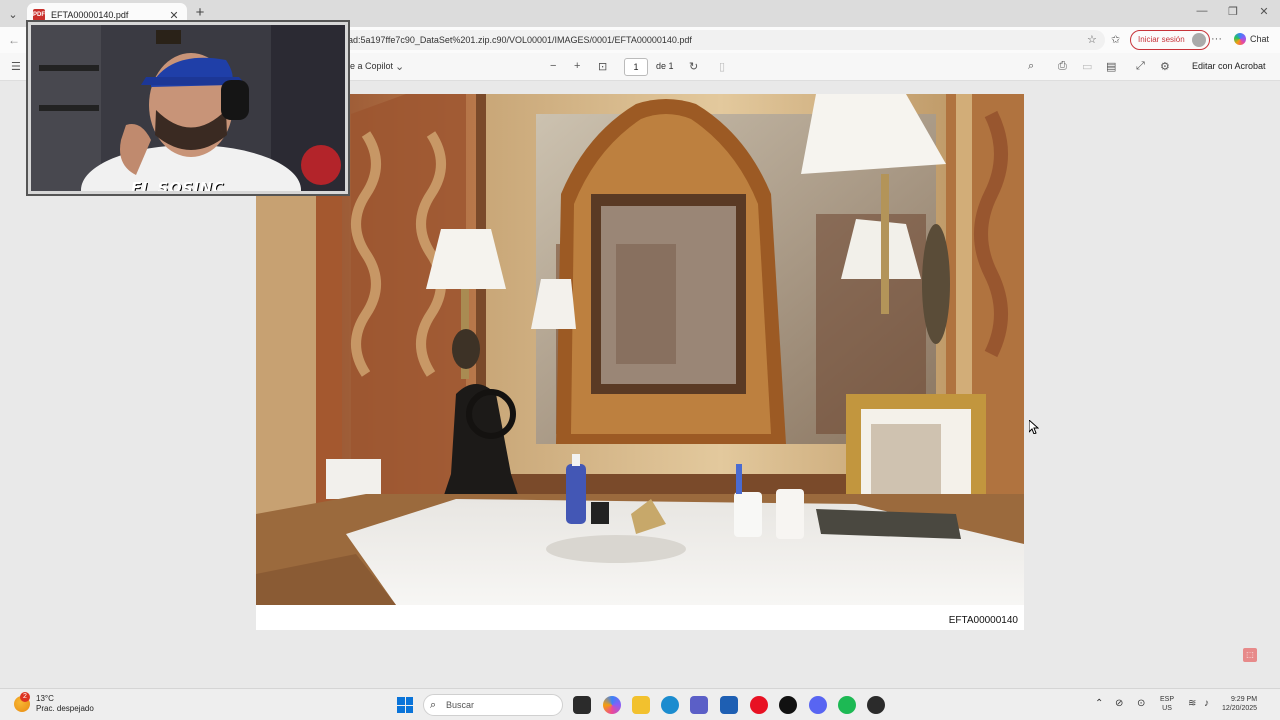 The image size is (1280, 720). What do you see at coordinates (1202, 11) in the screenshot?
I see `minimize-icon: —` at bounding box center [1202, 11].